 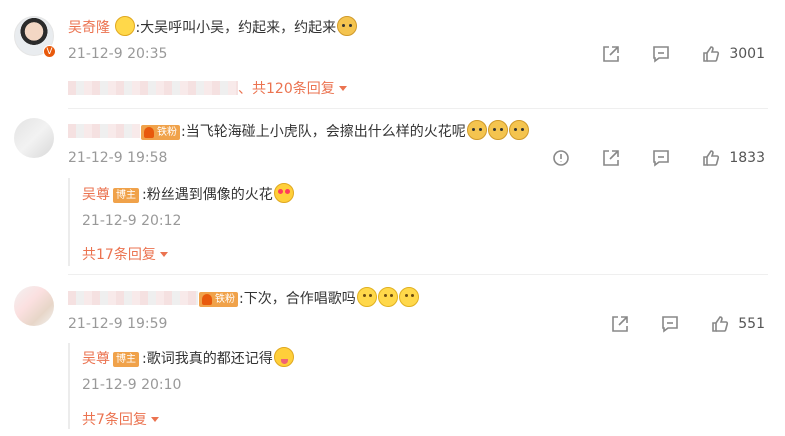 What do you see at coordinates (49, 51) in the screenshot?
I see `verified-icon: V` at bounding box center [49, 51].